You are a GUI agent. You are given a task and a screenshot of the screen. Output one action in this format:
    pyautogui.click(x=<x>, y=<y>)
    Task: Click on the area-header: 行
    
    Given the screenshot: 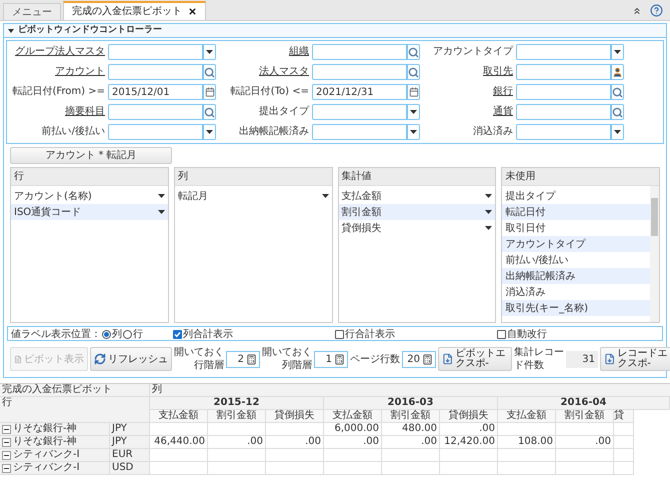 What is the action you would take?
    pyautogui.click(x=89, y=177)
    